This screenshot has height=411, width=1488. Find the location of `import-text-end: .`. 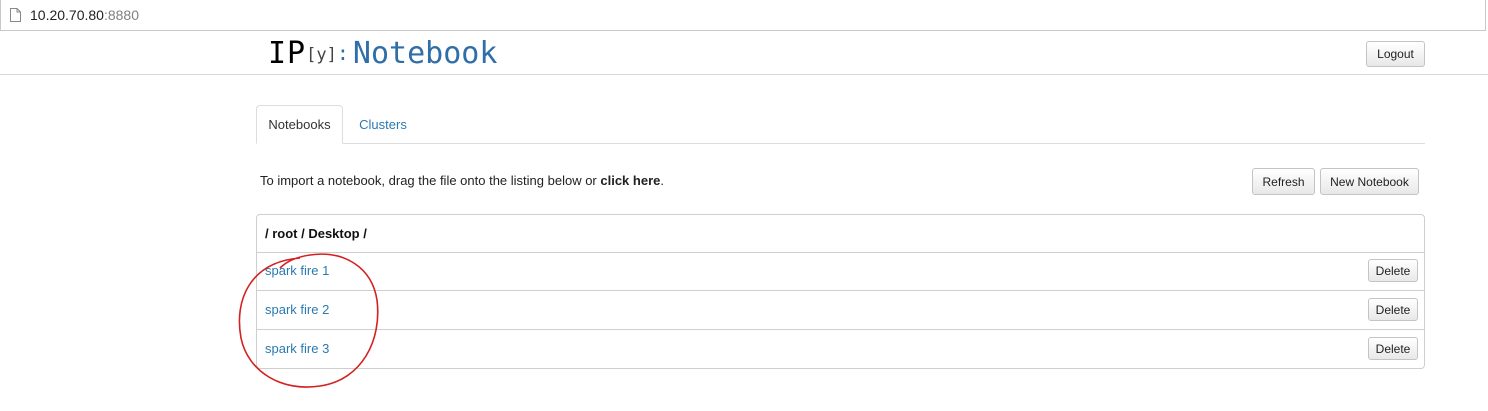

import-text-end: . is located at coordinates (662, 180).